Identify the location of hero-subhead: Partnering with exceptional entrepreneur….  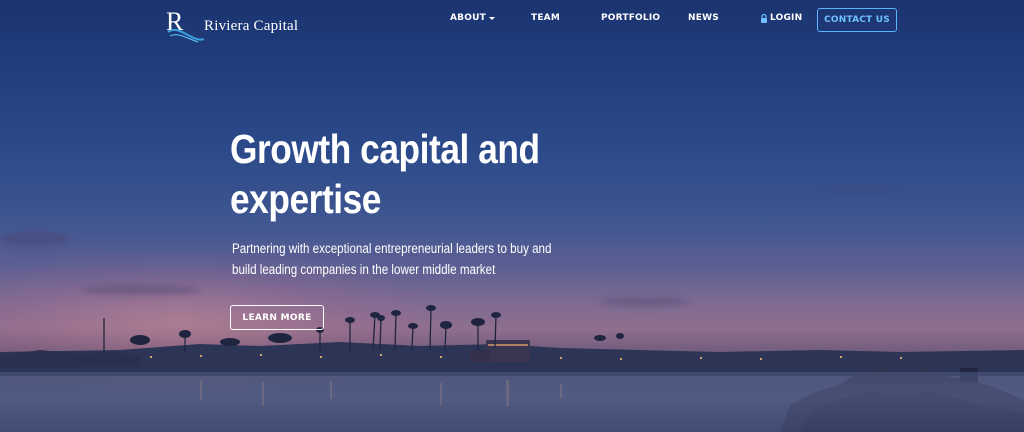
(392, 259).